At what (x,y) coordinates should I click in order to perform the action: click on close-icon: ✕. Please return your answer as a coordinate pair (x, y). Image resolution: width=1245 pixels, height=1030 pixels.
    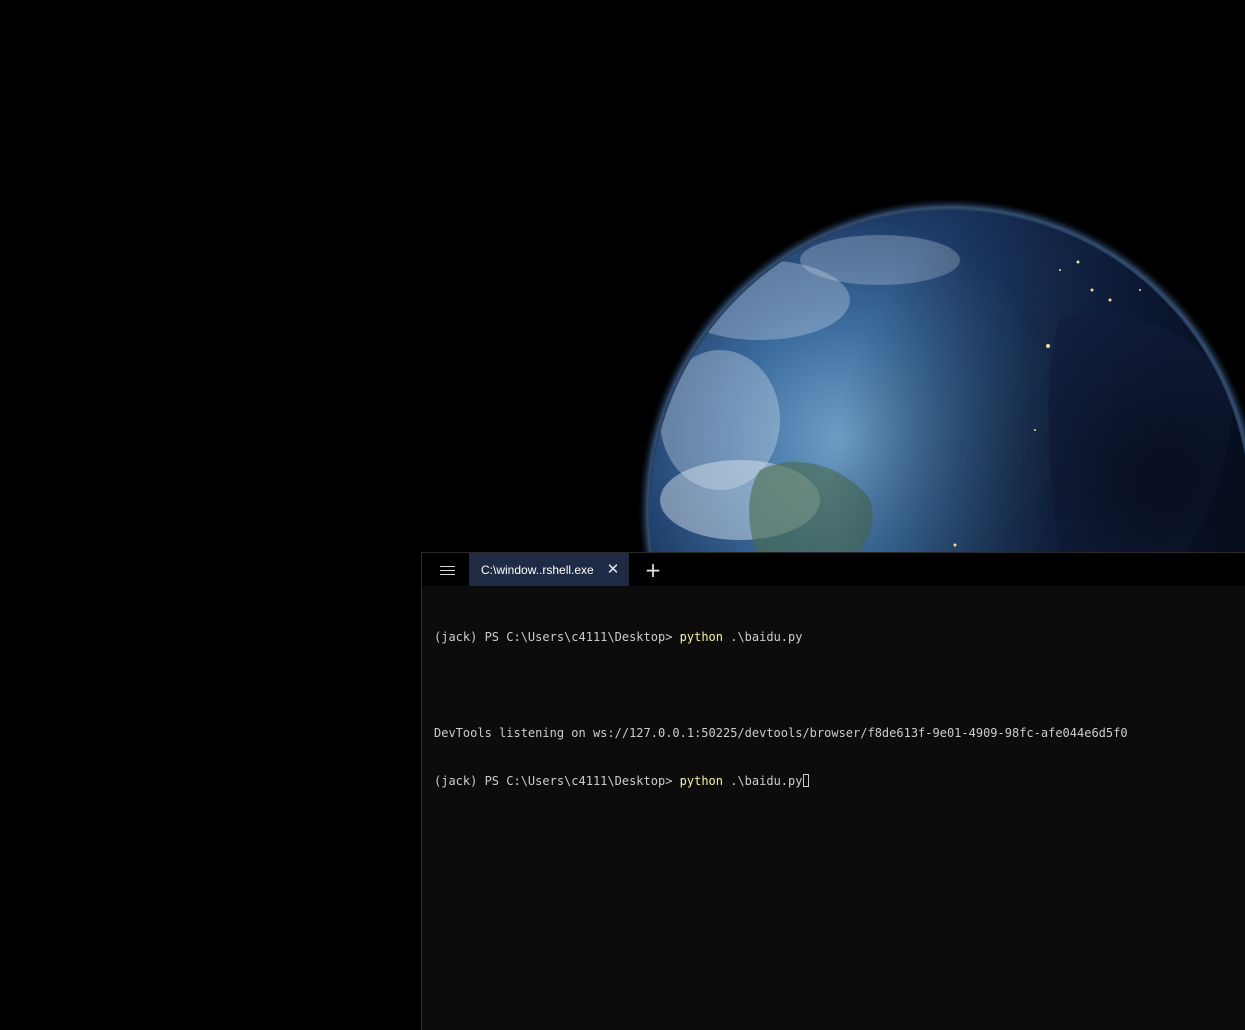
    Looking at the image, I should click on (613, 569).